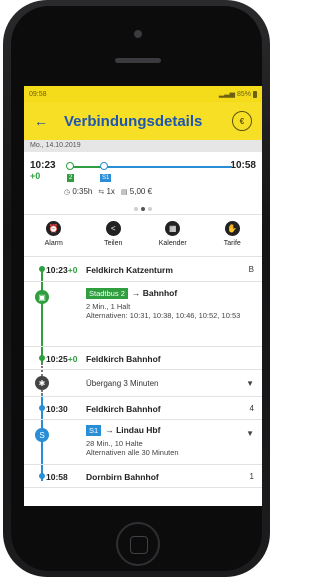 The image size is (320, 577). What do you see at coordinates (143, 146) in the screenshot?
I see `date-label: Mo., 14.10.2019` at bounding box center [143, 146].